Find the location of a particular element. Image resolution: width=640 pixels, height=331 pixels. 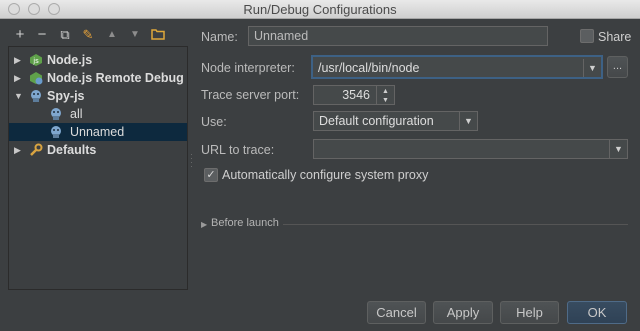

node-interpreter-value: /usr/local/bin/node is located at coordinates (369, 68).